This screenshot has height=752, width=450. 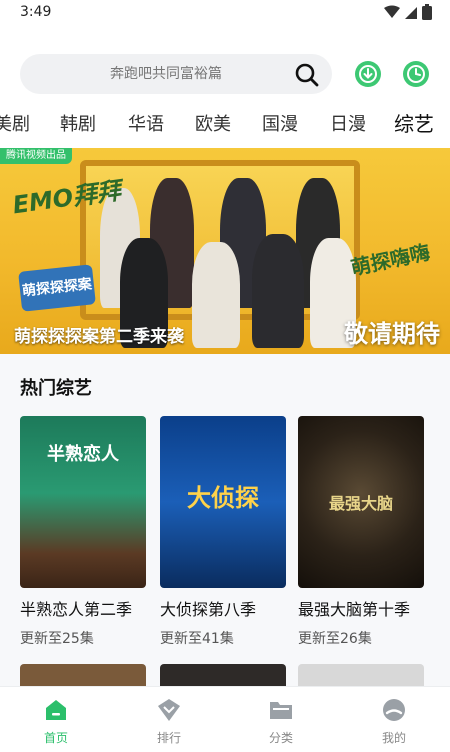 I want to click on poster-image: 最强大脑, so click(x=361, y=502).